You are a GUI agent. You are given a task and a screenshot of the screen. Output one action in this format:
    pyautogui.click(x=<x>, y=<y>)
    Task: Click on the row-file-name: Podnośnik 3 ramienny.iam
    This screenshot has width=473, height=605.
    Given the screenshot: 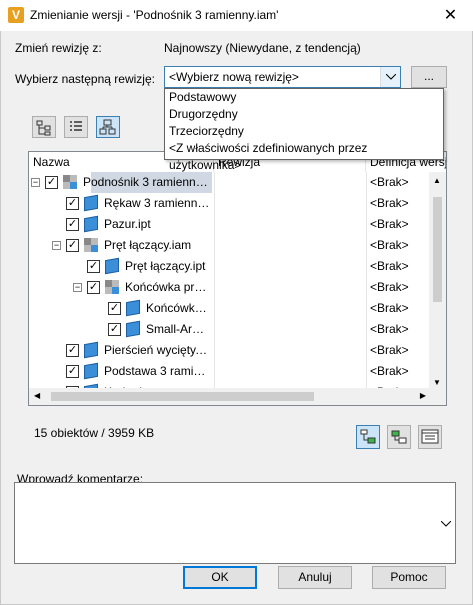 What is the action you would take?
    pyautogui.click(x=146, y=182)
    